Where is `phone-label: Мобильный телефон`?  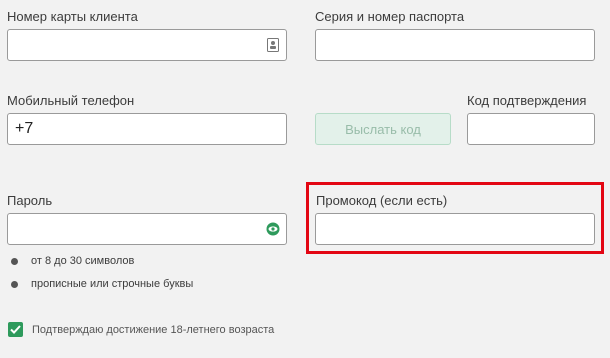
phone-label: Мобильный телефон is located at coordinates (71, 100).